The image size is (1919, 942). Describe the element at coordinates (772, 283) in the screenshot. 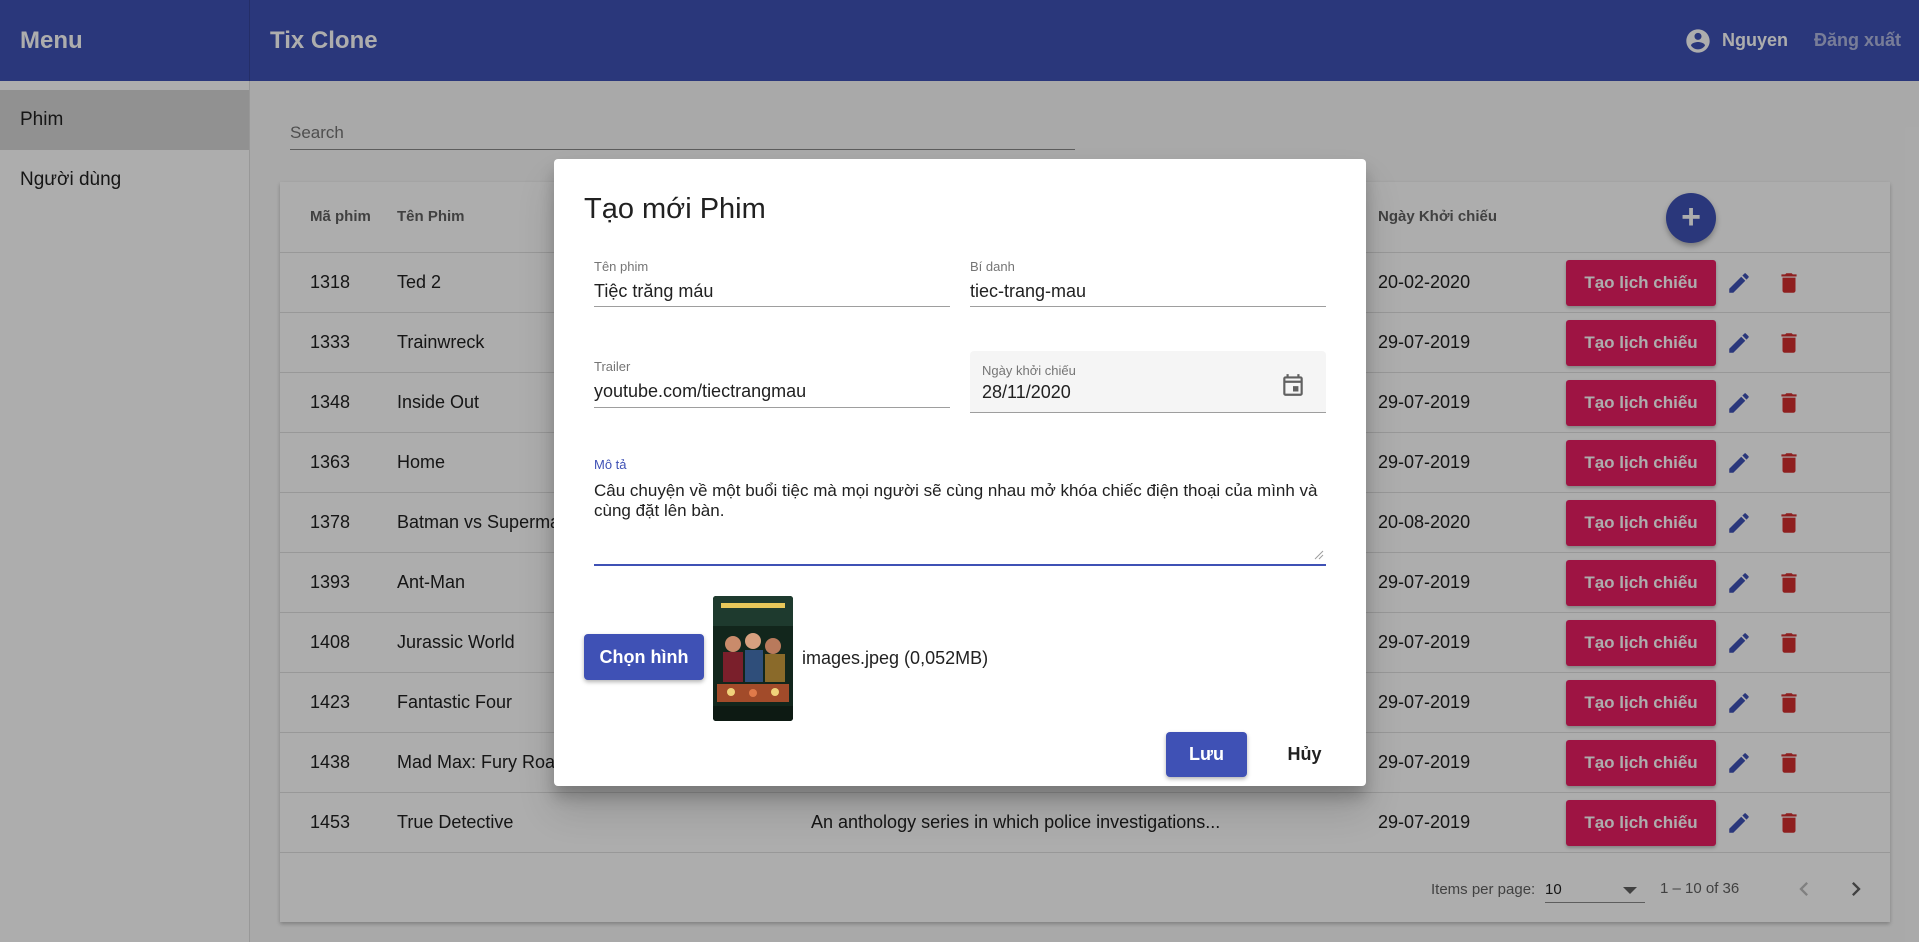

I see `ten-phim-field: Tên phim Tiệc trăng máu` at that location.